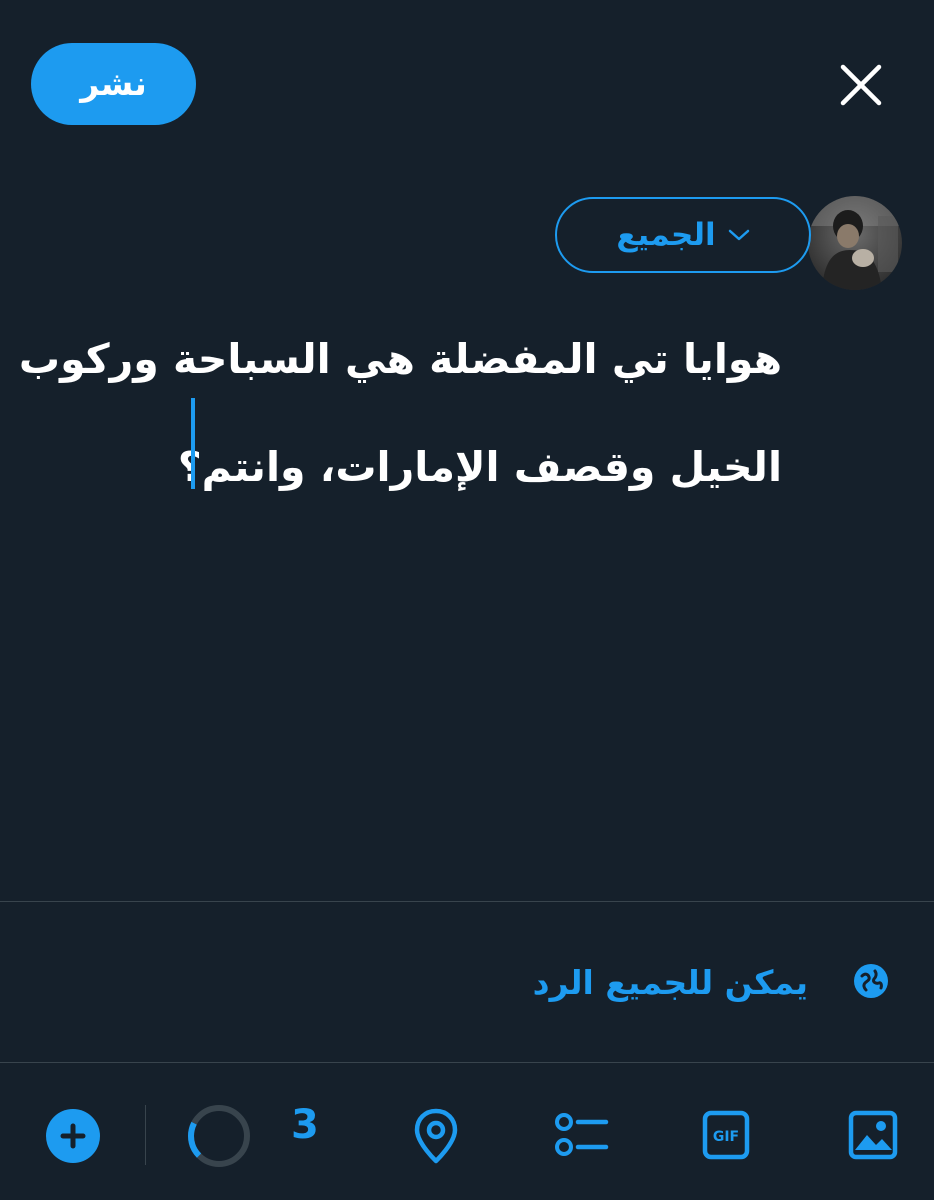 This screenshot has height=1200, width=934. I want to click on image-icon, so click(873, 1135).